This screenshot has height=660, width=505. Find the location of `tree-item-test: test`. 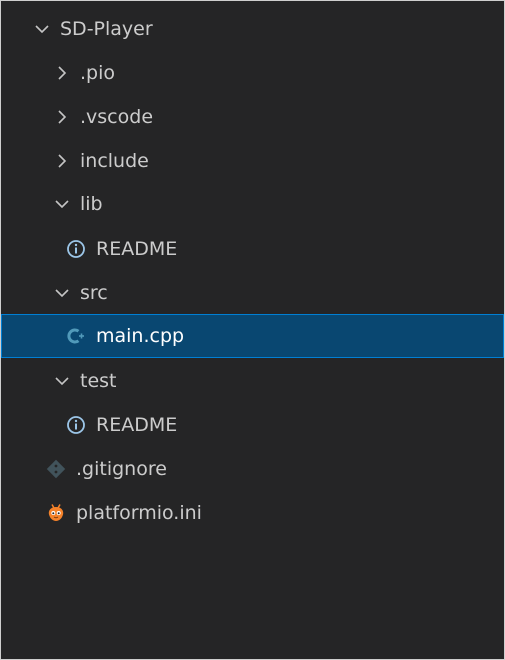

tree-item-test: test is located at coordinates (252, 381).